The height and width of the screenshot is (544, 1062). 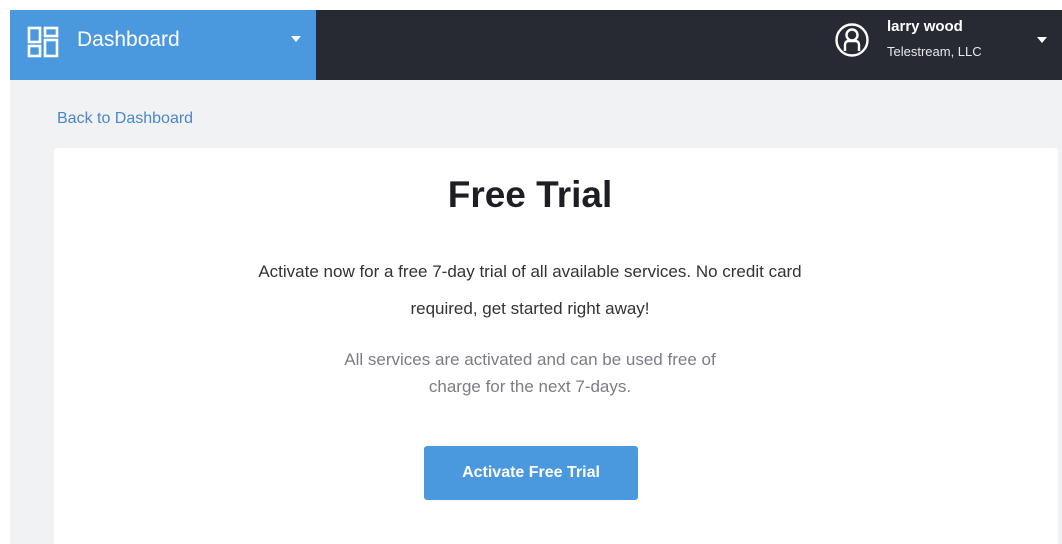 I want to click on user-name: larry wood, so click(x=925, y=26).